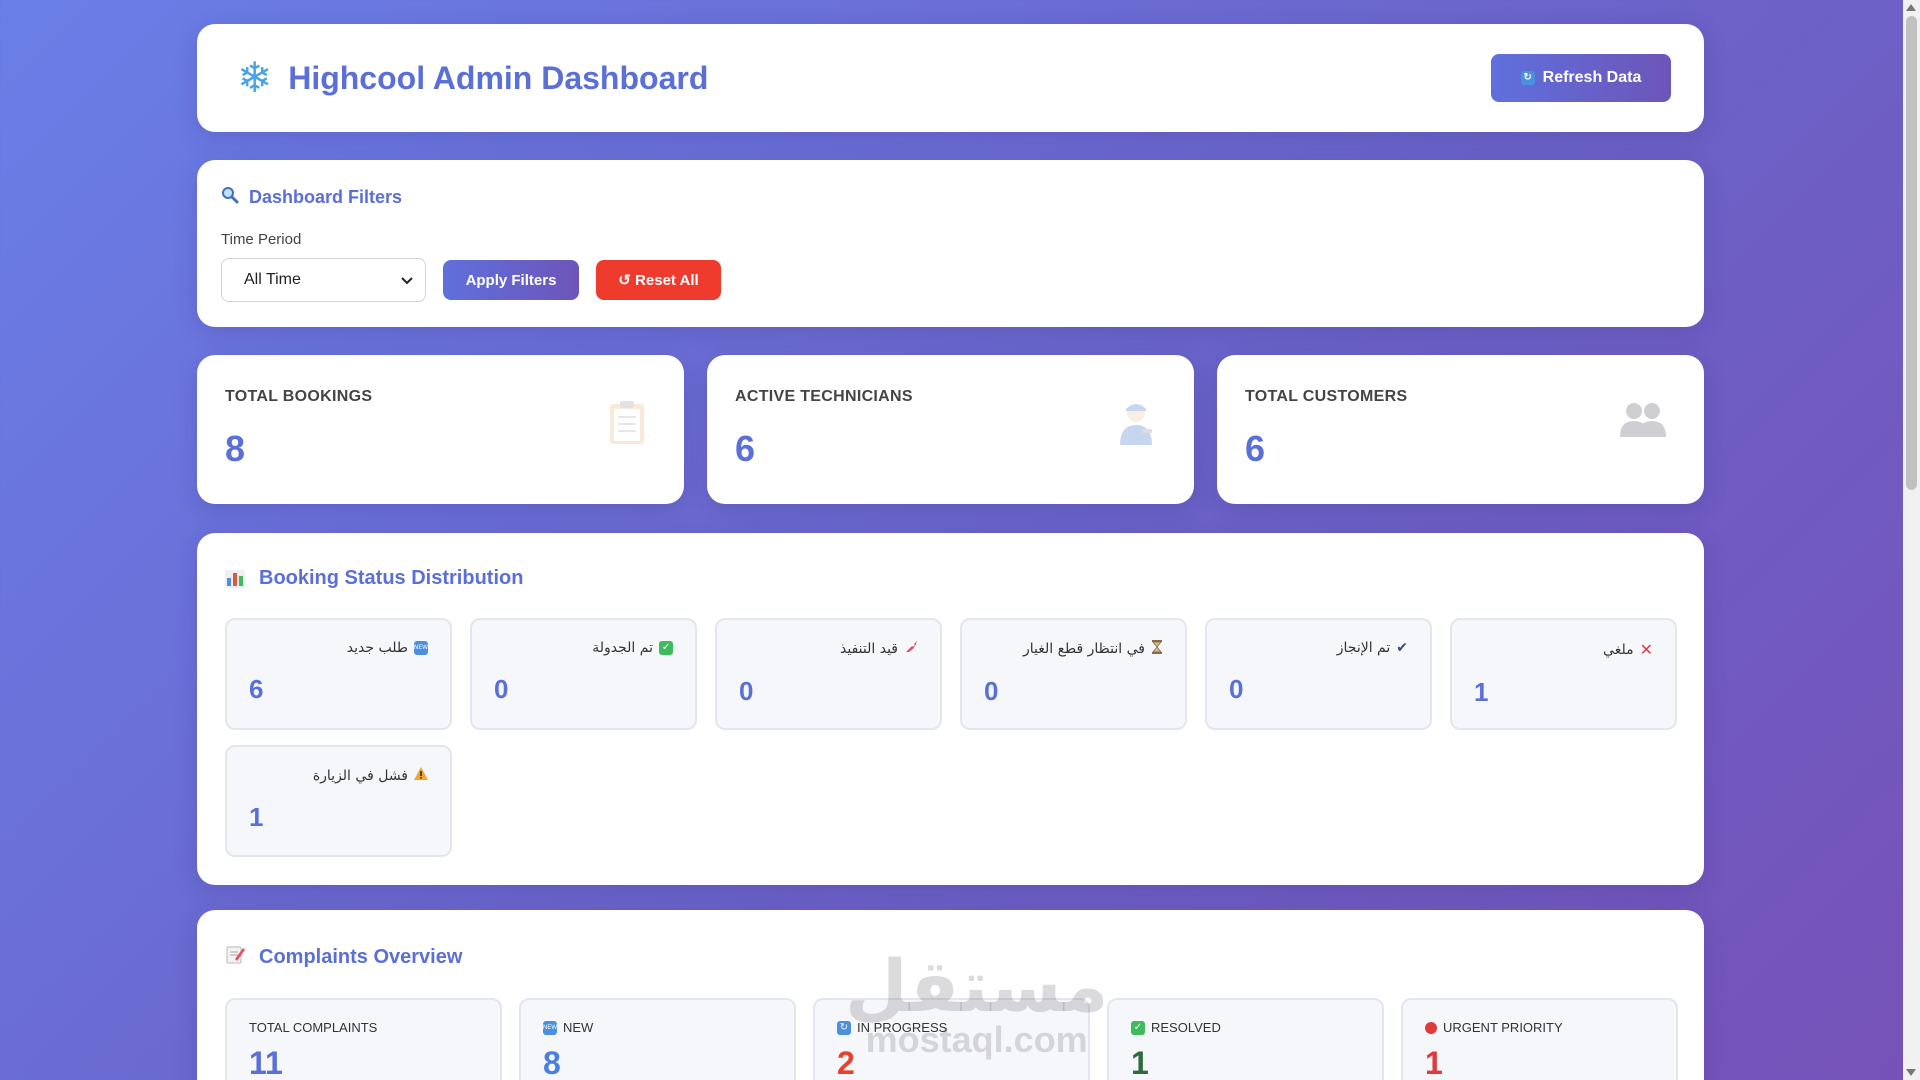 This screenshot has height=1080, width=1920. What do you see at coordinates (1318, 648) in the screenshot?
I see `status-label-row: ✔ تم الإنجاز` at bounding box center [1318, 648].